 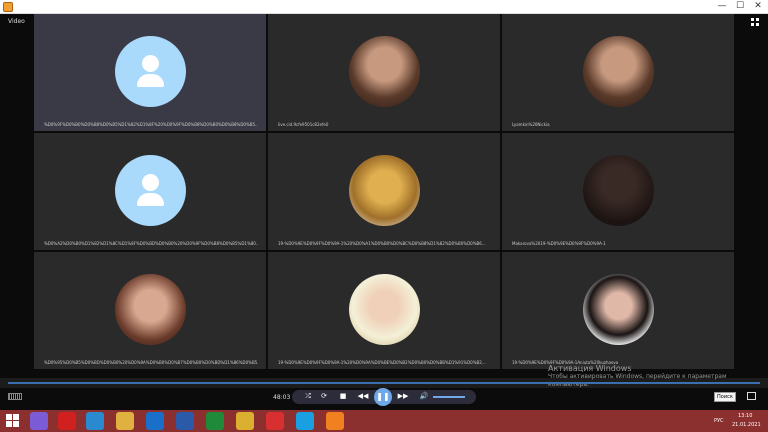 What do you see at coordinates (335, 421) in the screenshot?
I see `taskbar-player-icon` at bounding box center [335, 421].